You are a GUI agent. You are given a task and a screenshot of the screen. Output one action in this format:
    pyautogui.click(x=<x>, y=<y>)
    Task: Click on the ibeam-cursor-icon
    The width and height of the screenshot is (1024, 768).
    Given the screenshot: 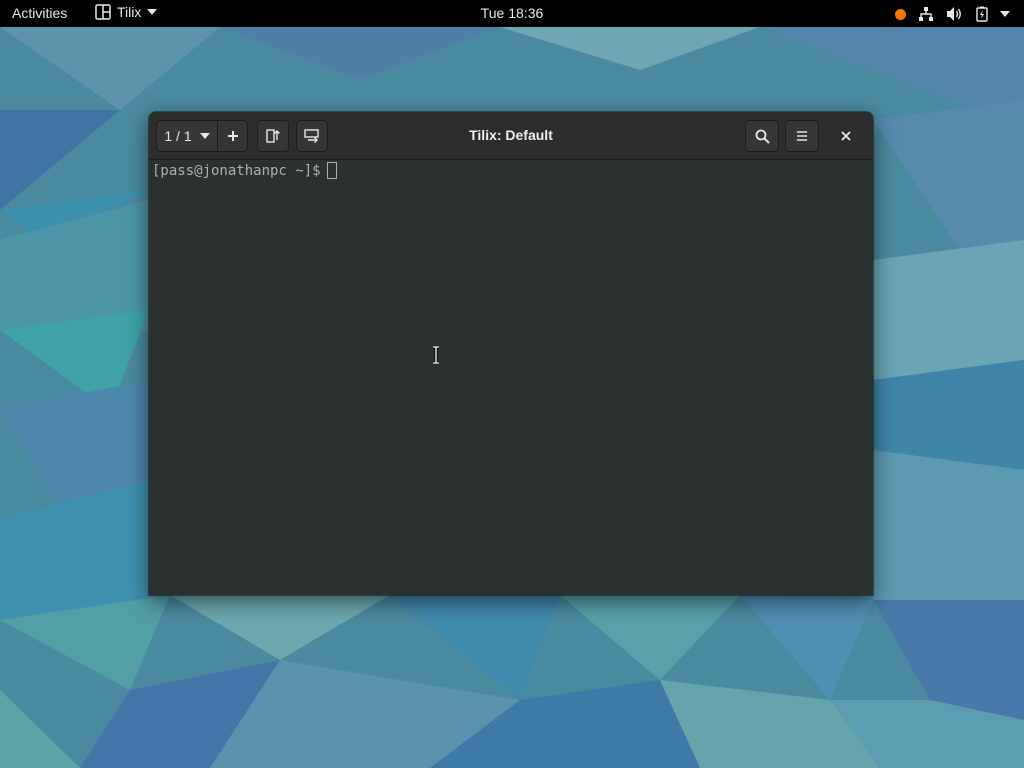 What is the action you would take?
    pyautogui.click(x=436, y=355)
    